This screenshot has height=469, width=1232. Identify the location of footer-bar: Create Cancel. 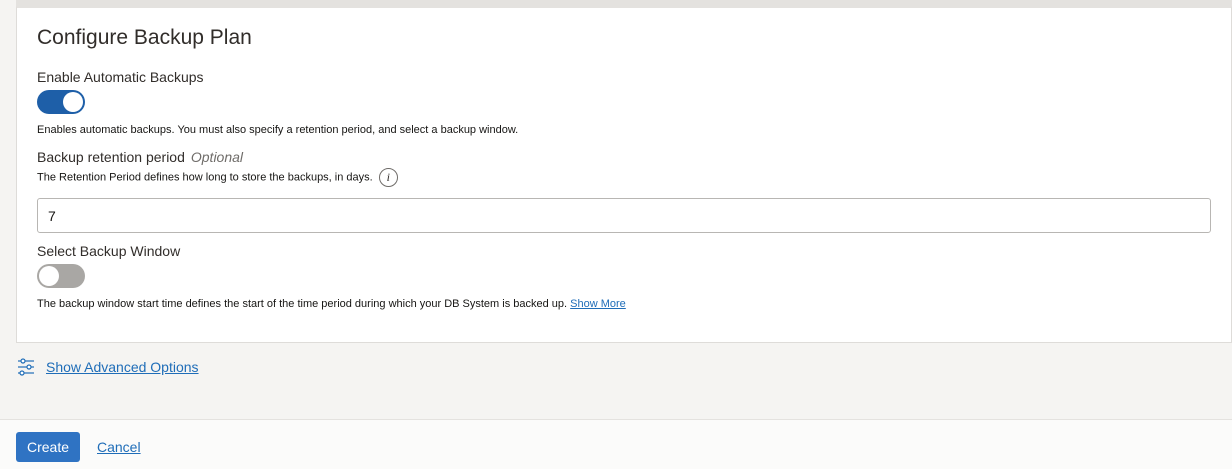
(616, 444).